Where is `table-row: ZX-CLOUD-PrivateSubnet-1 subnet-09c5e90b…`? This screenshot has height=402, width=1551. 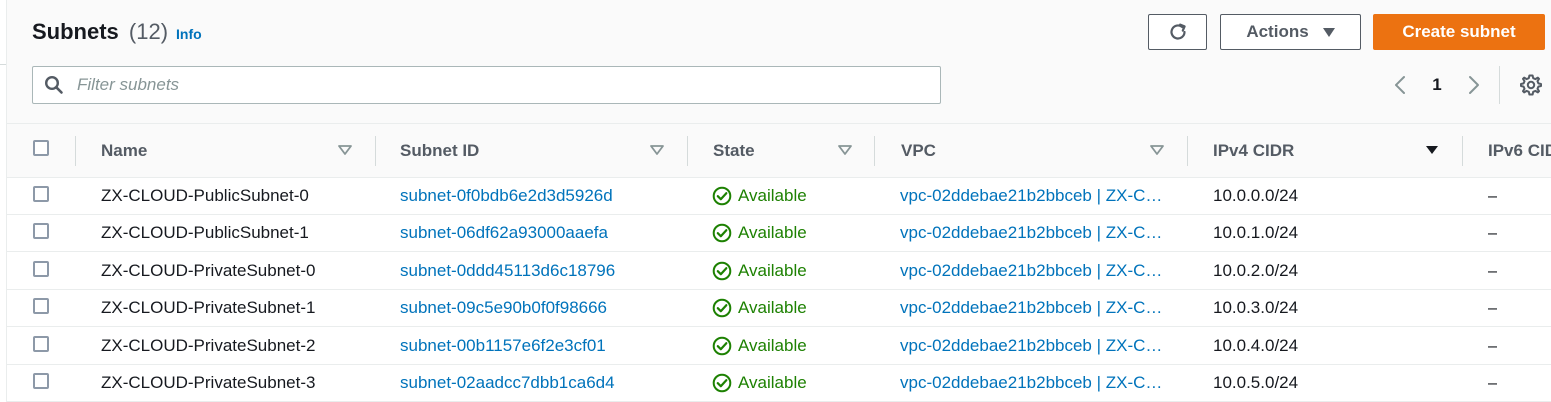
table-row: ZX-CLOUD-PrivateSubnet-1 subnet-09c5e90b… is located at coordinates (779, 308).